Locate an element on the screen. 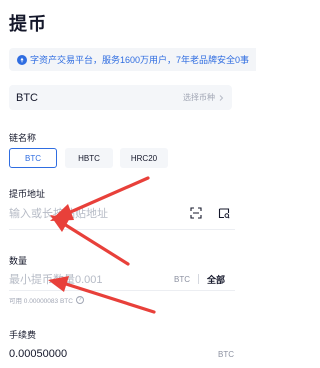 The width and height of the screenshot is (320, 368). address-placeholder: 输入或长按粘贴地址 is located at coordinates (58, 214).